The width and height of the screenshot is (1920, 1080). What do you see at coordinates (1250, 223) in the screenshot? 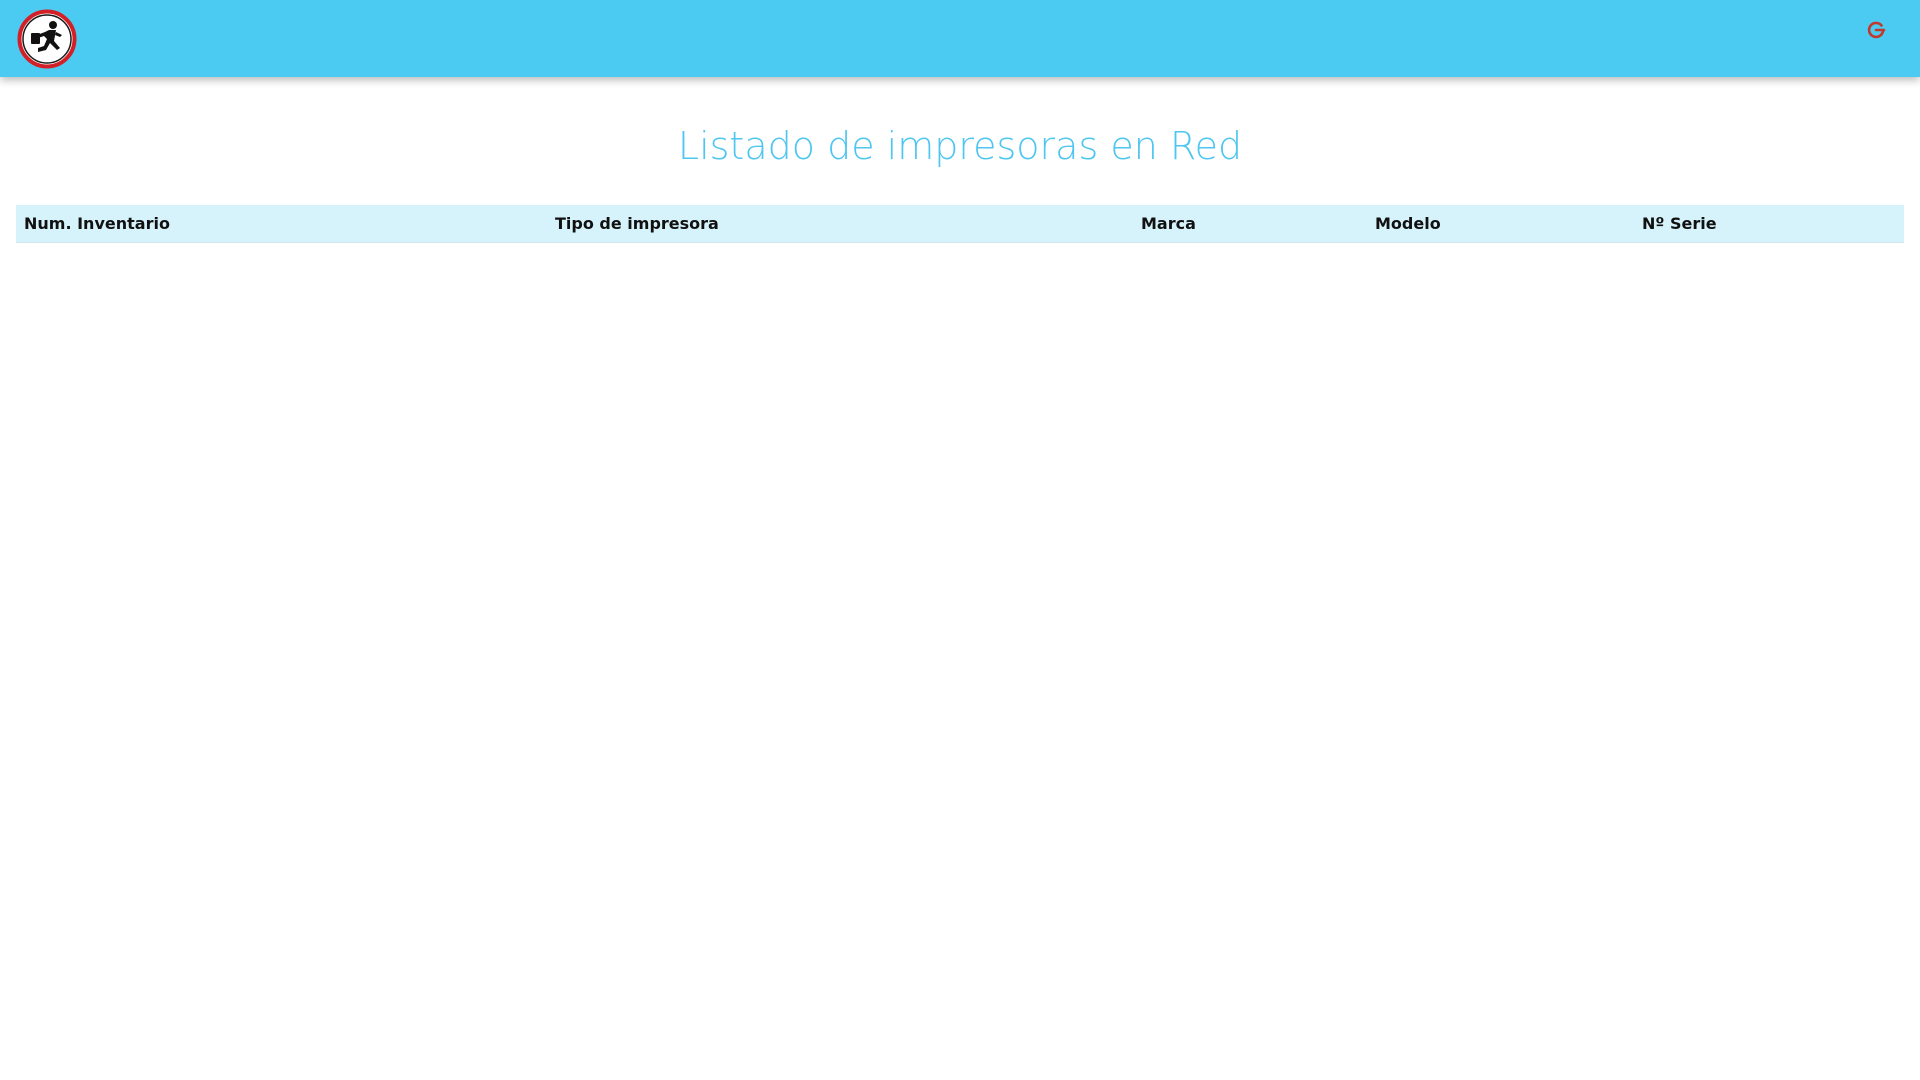
I see `column-header-marca: Marca` at bounding box center [1250, 223].